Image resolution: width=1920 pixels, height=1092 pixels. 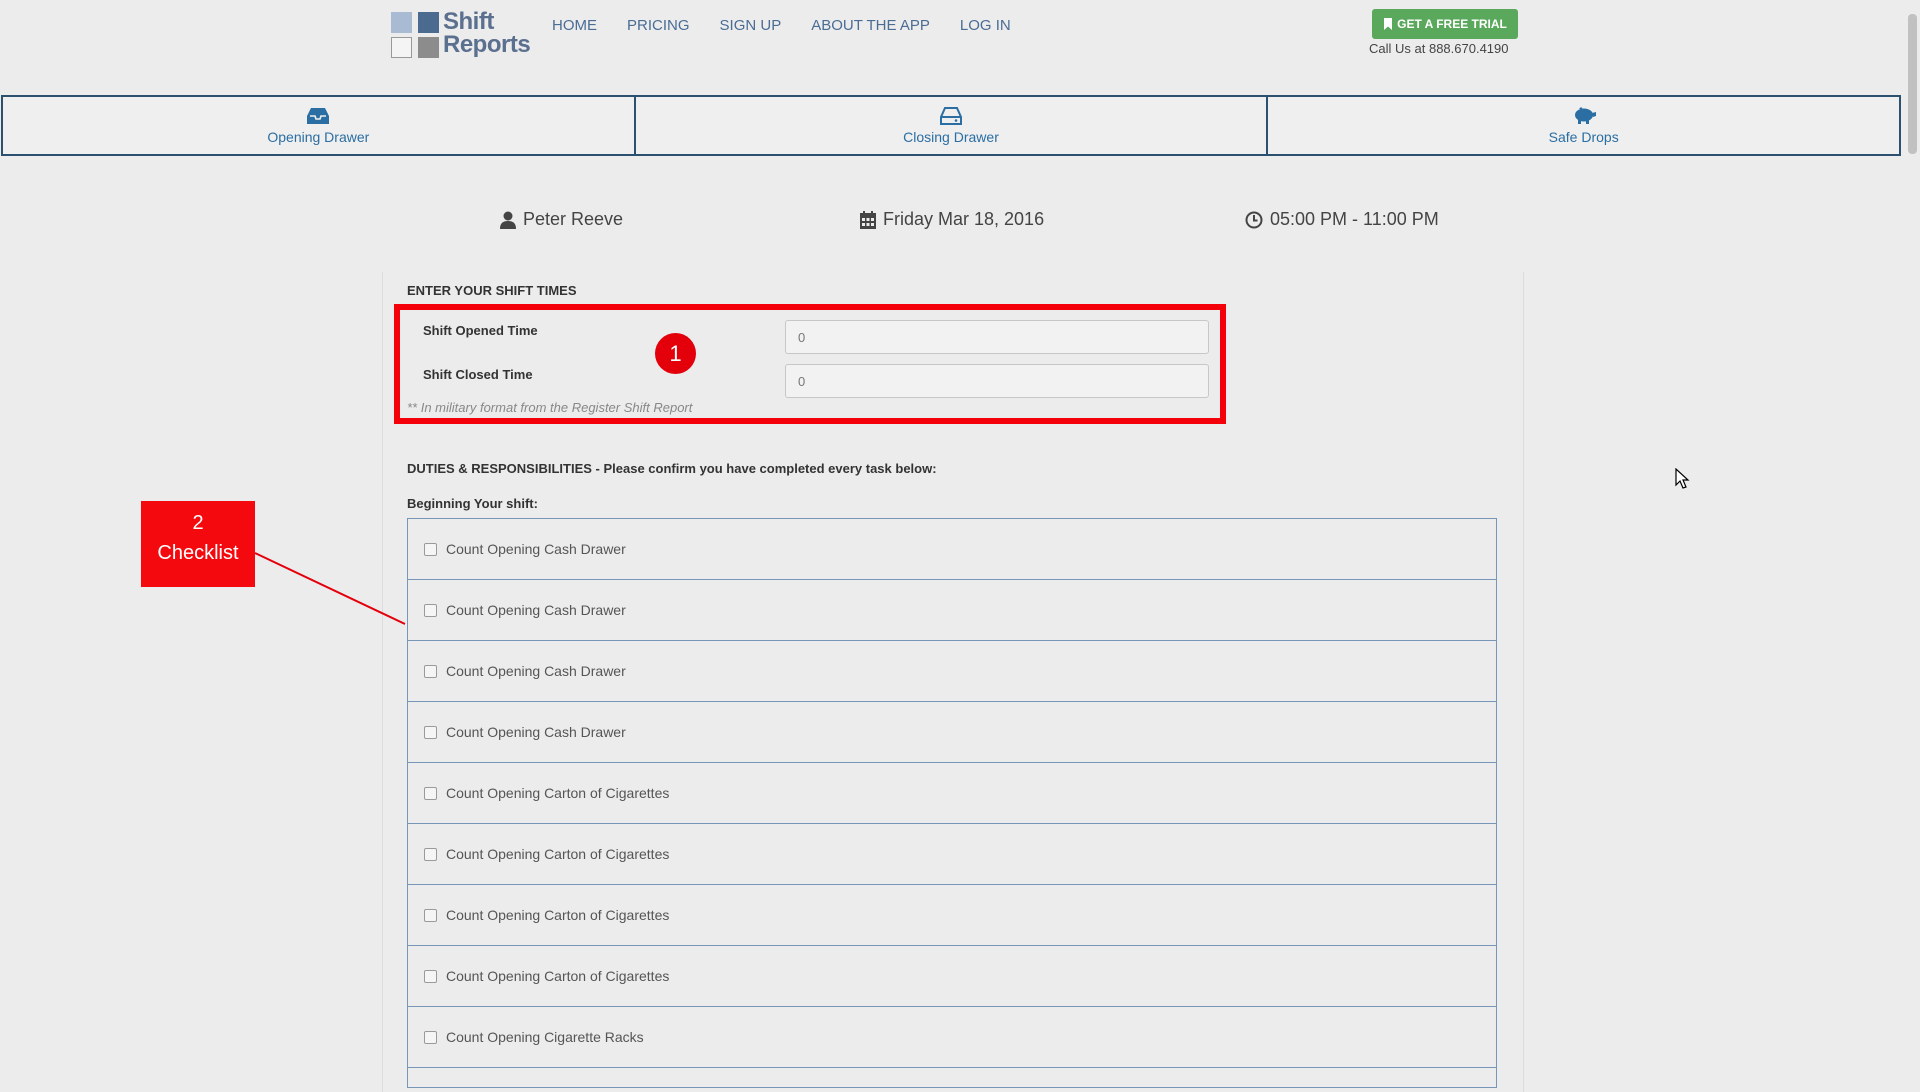 I want to click on scrollbar-thumb, so click(x=1912, y=84).